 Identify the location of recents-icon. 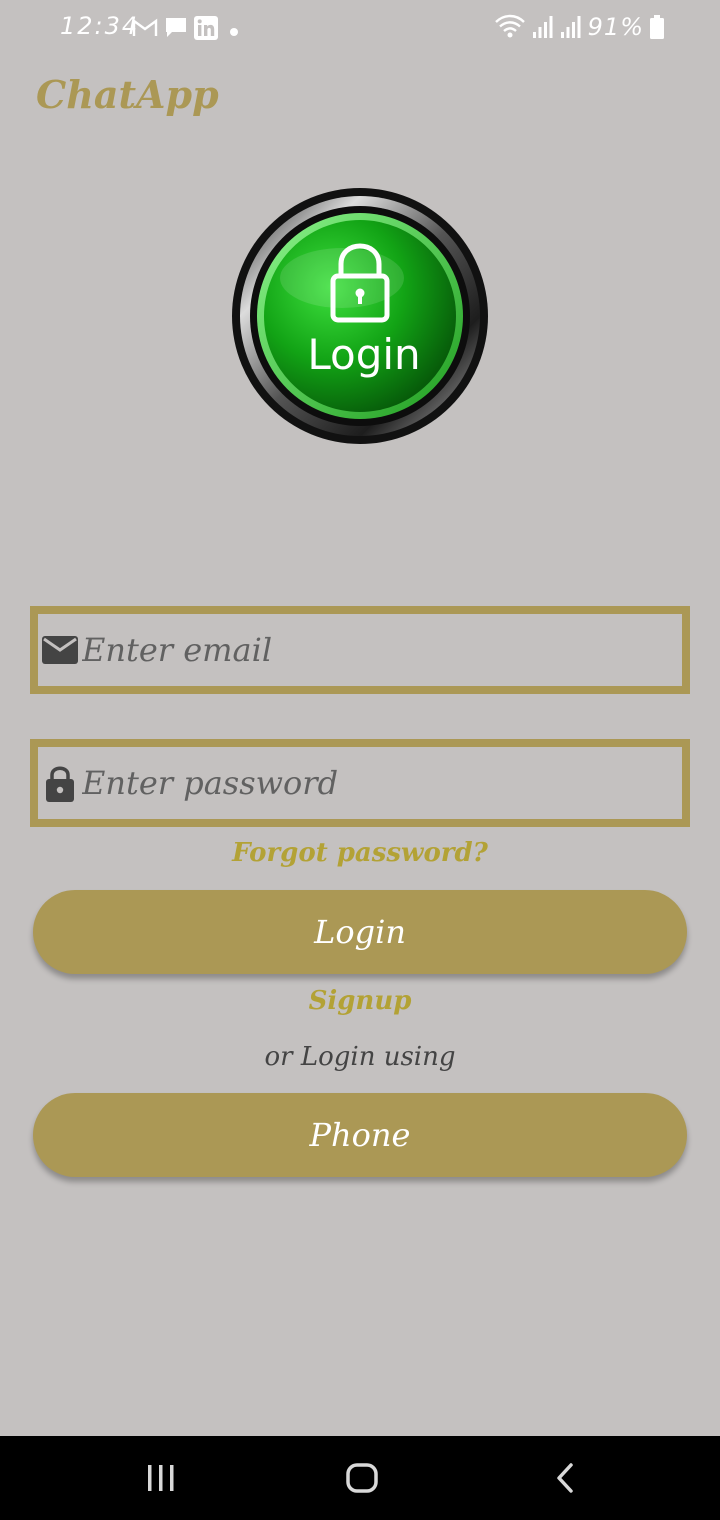
(161, 1478).